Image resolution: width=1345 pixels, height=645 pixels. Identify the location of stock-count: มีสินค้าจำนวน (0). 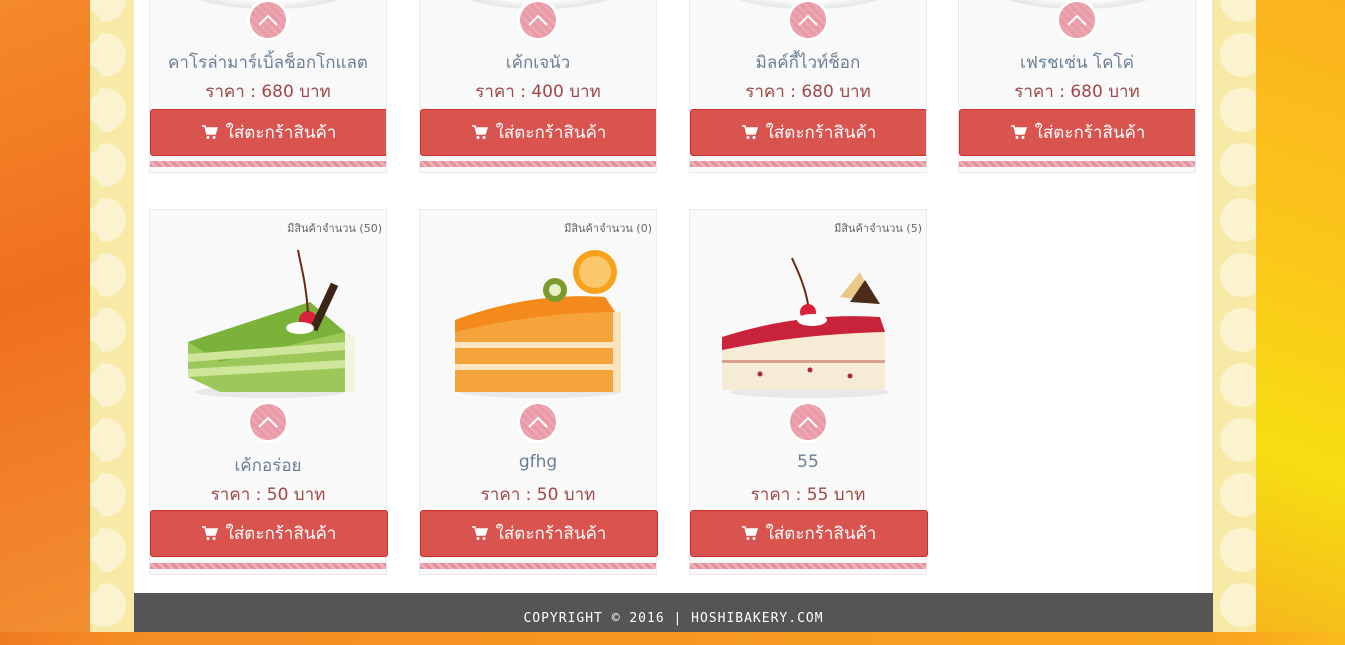
(608, 228).